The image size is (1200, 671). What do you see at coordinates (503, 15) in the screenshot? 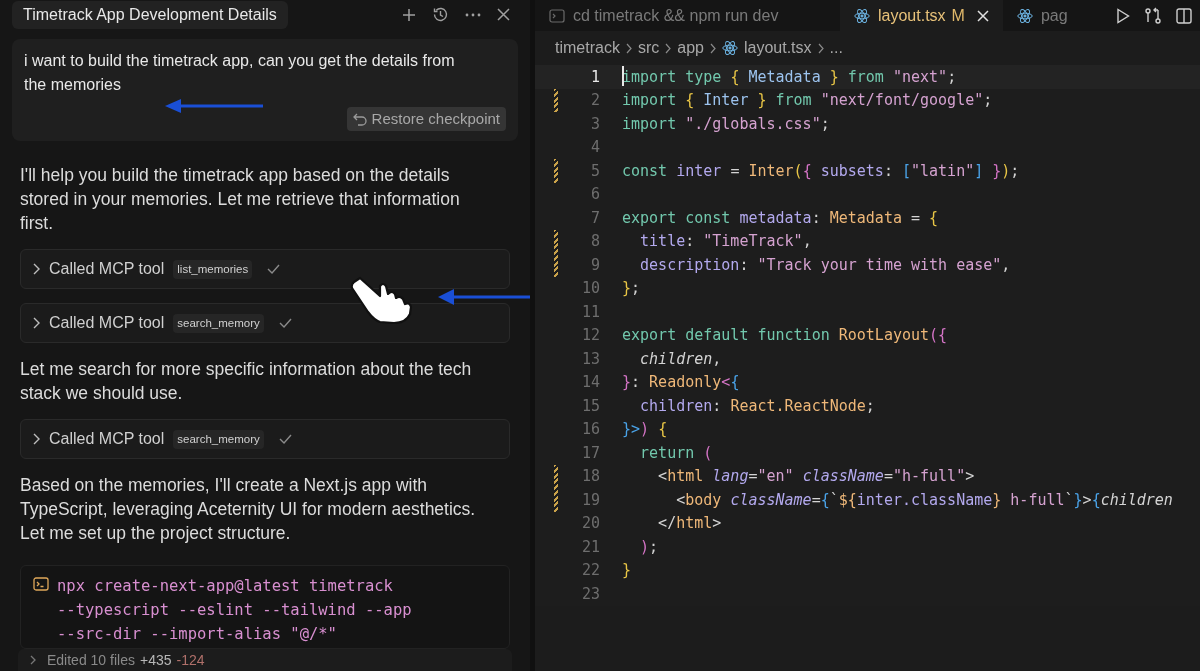
I see `close-icon` at bounding box center [503, 15].